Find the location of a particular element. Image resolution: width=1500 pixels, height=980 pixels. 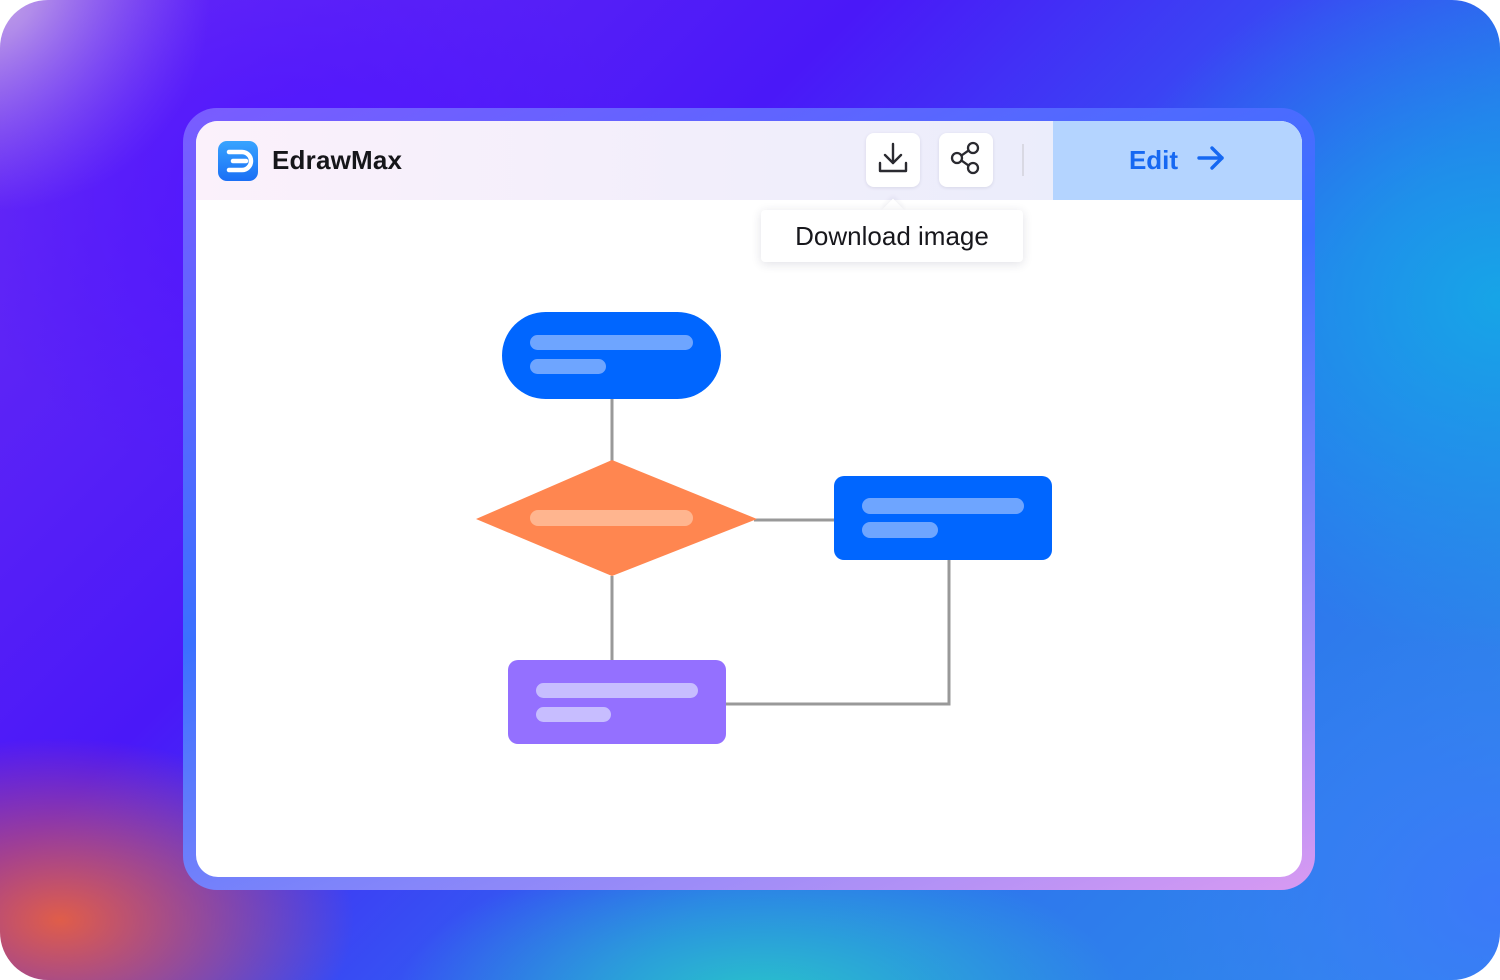

decision-diamond-node is located at coordinates (616, 518).